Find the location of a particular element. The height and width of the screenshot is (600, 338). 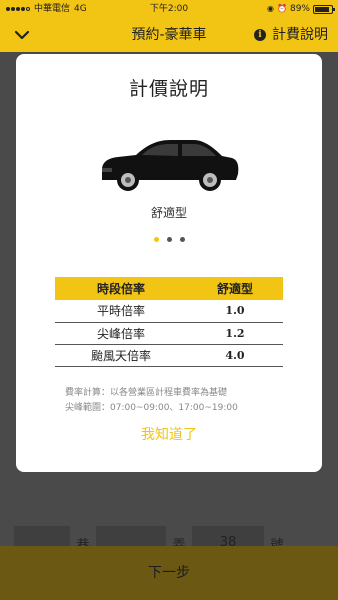

table-row: 尖峰倍率 1.2 is located at coordinates (169, 333).